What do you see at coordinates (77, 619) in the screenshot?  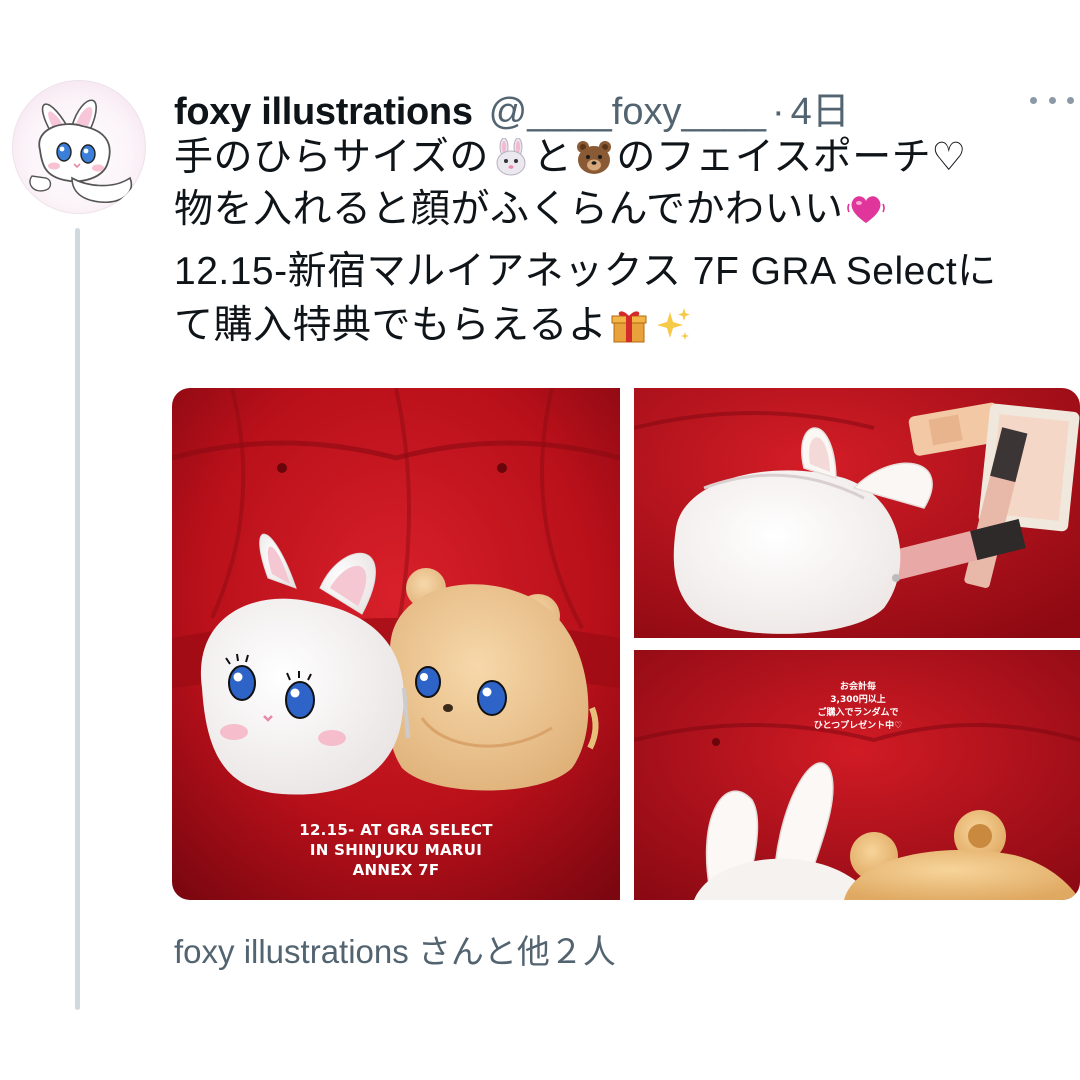 I see `thread-line` at bounding box center [77, 619].